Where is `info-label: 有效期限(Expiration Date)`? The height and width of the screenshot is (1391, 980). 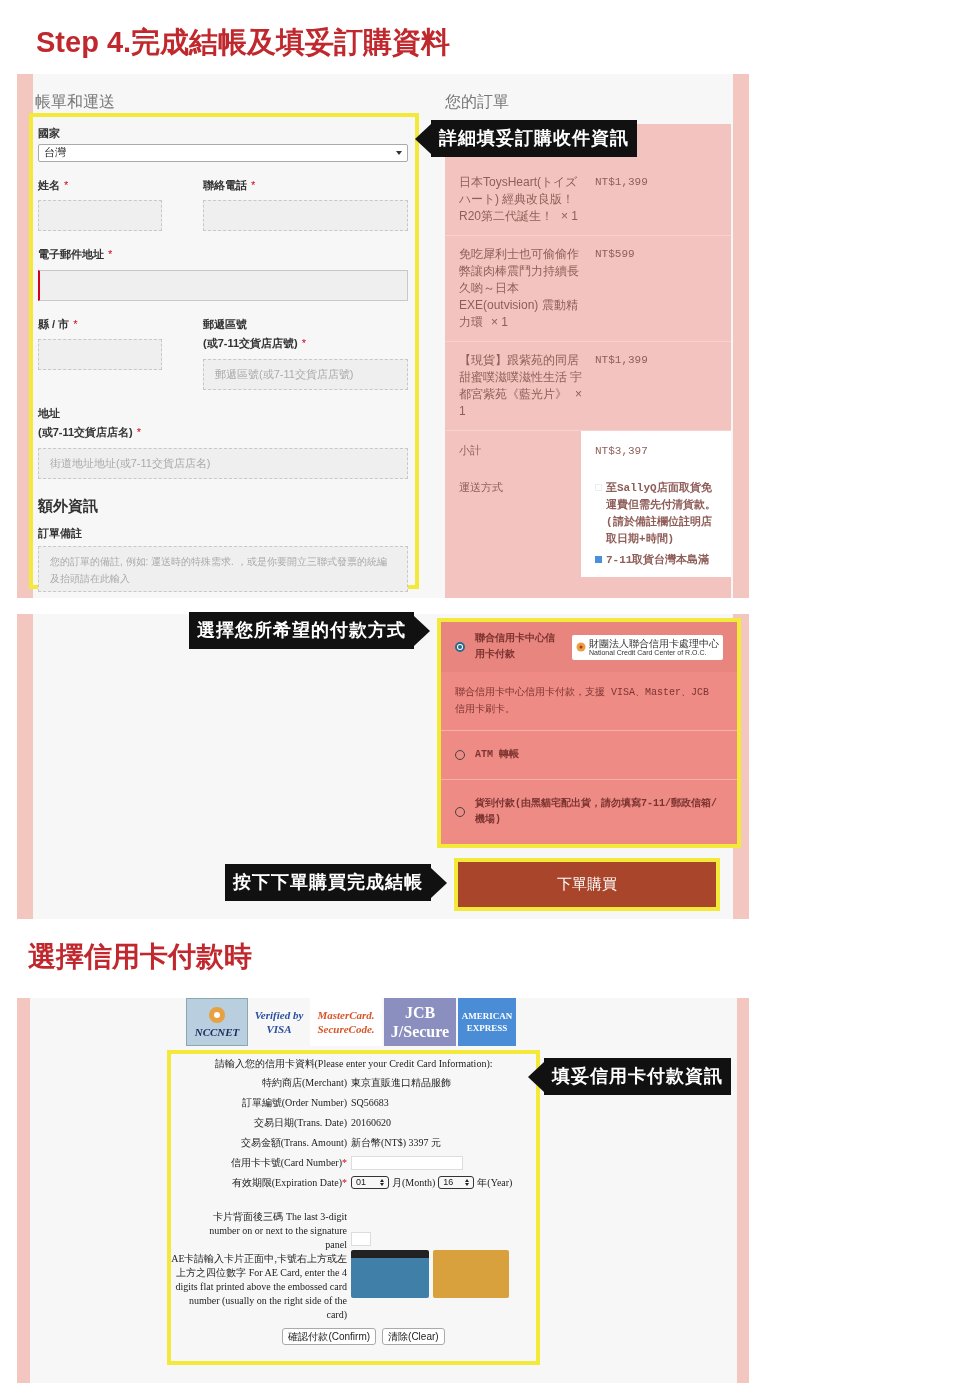
info-label: 有效期限(Expiration Date) is located at coordinates (286, 1183).